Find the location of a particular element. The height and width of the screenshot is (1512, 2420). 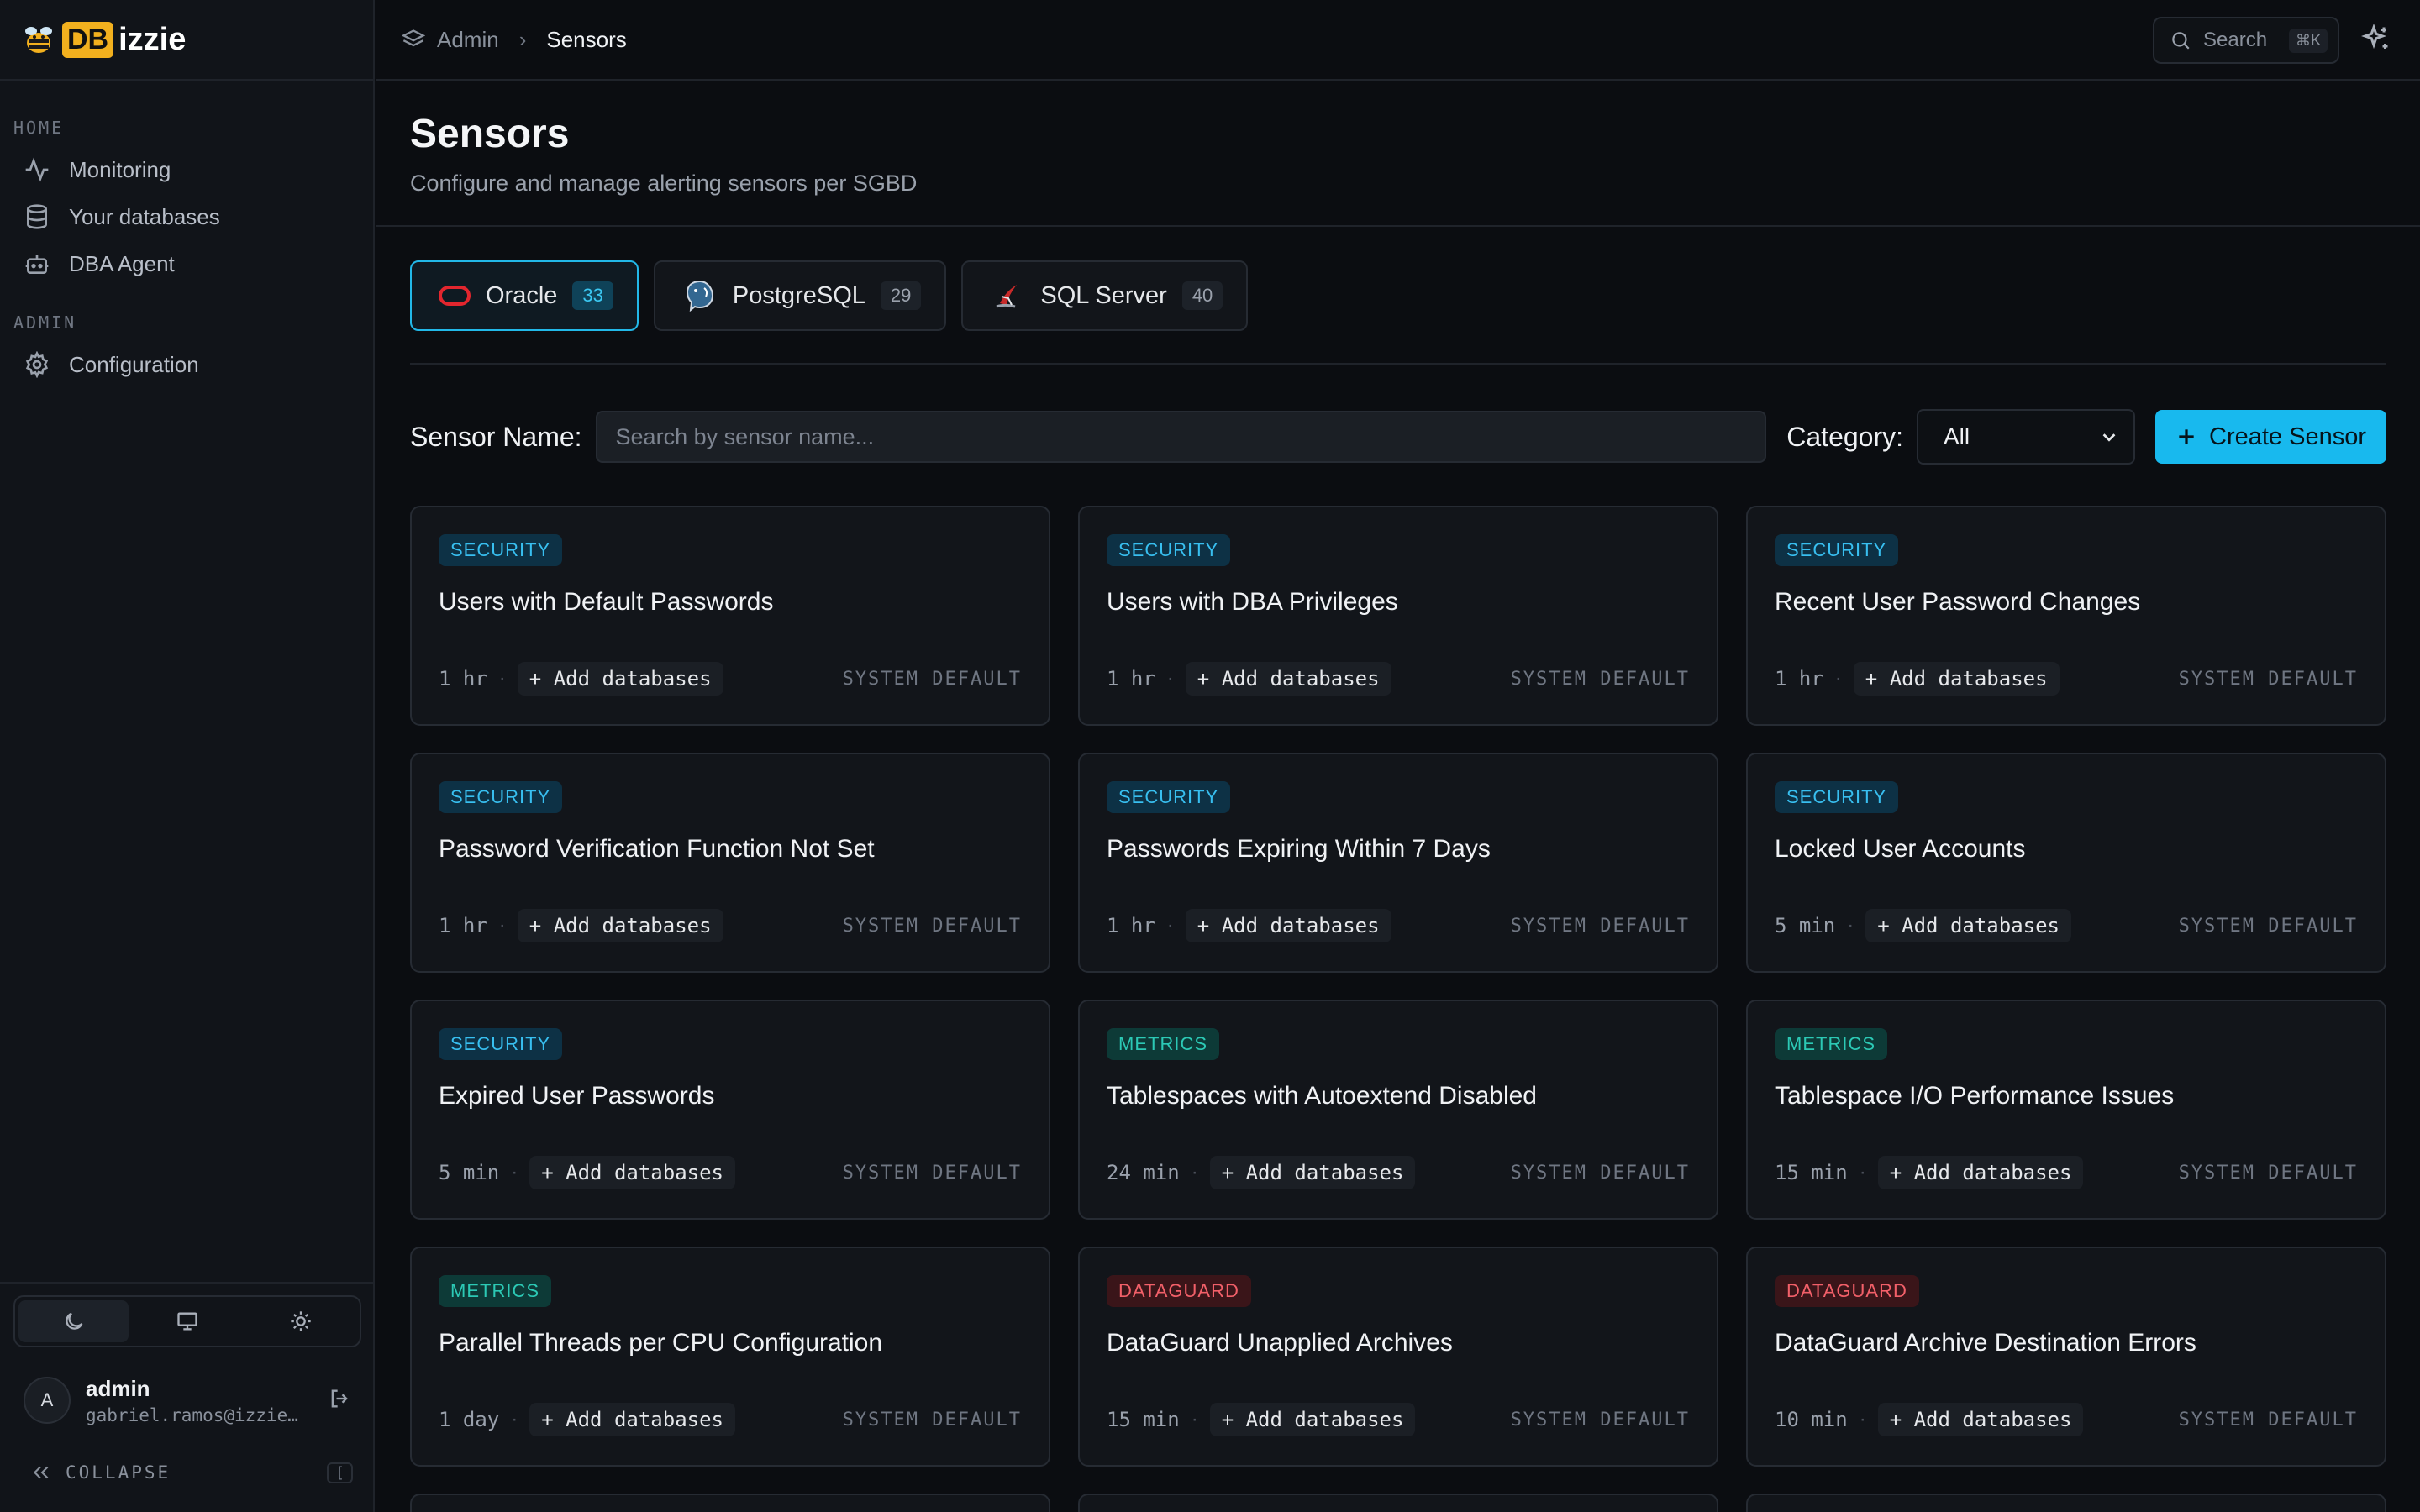

nav-home-section: HOME Monitoring Your databases DBA Agent is located at coordinates (187, 202).